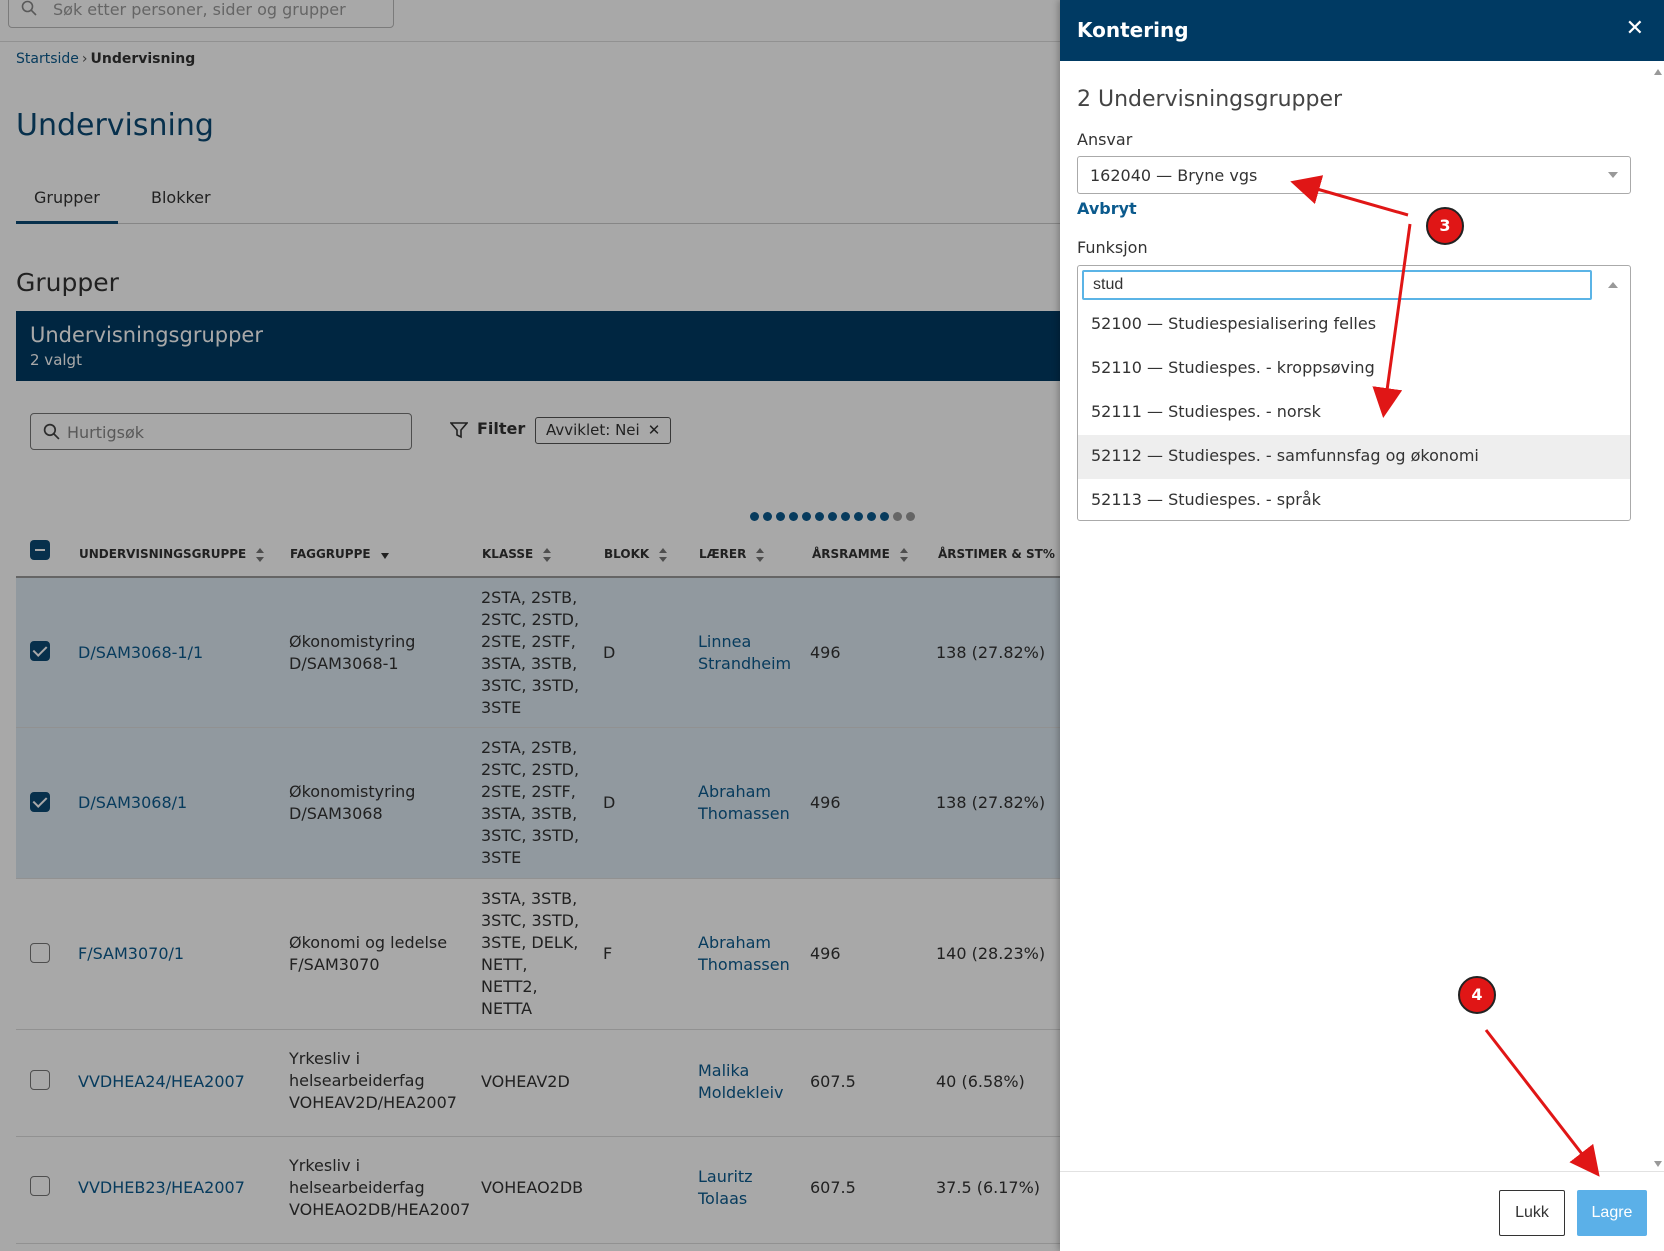 The width and height of the screenshot is (1664, 1251). I want to click on ansvar-label: Ansvar, so click(1105, 139).